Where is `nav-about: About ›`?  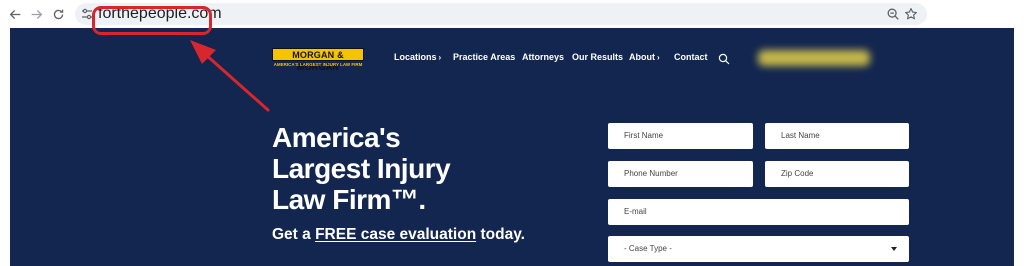 nav-about: About › is located at coordinates (644, 57).